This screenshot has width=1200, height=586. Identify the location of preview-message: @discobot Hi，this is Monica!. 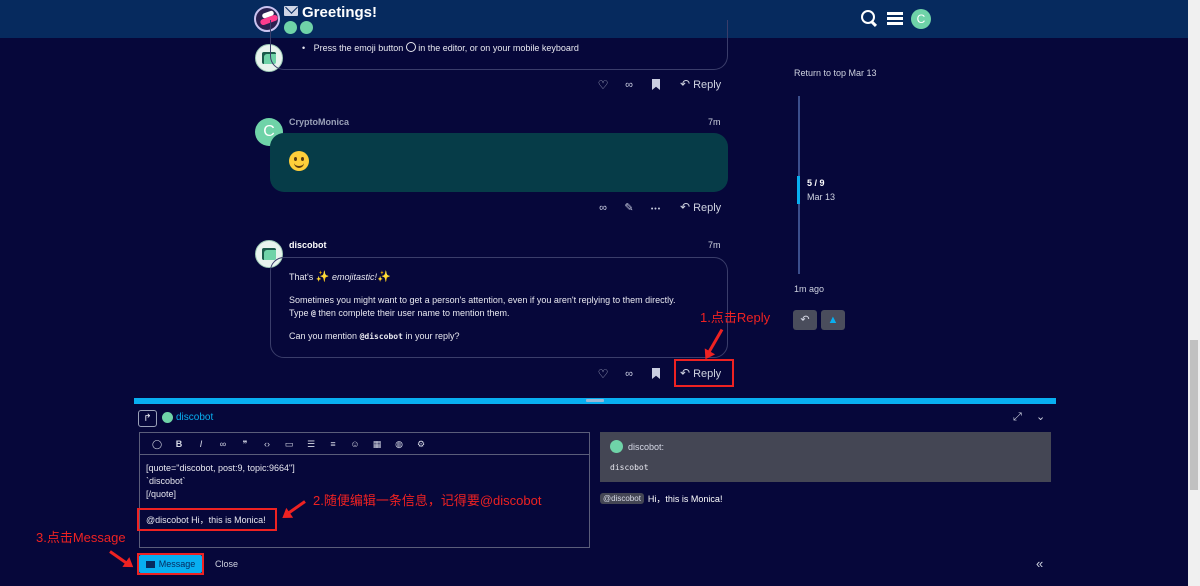
(661, 498).